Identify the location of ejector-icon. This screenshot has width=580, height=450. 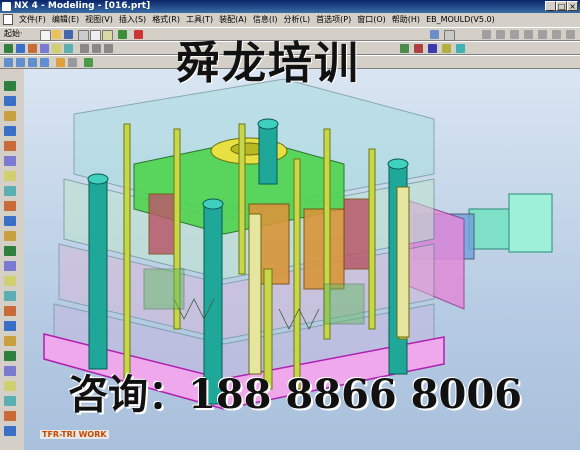
(432, 48).